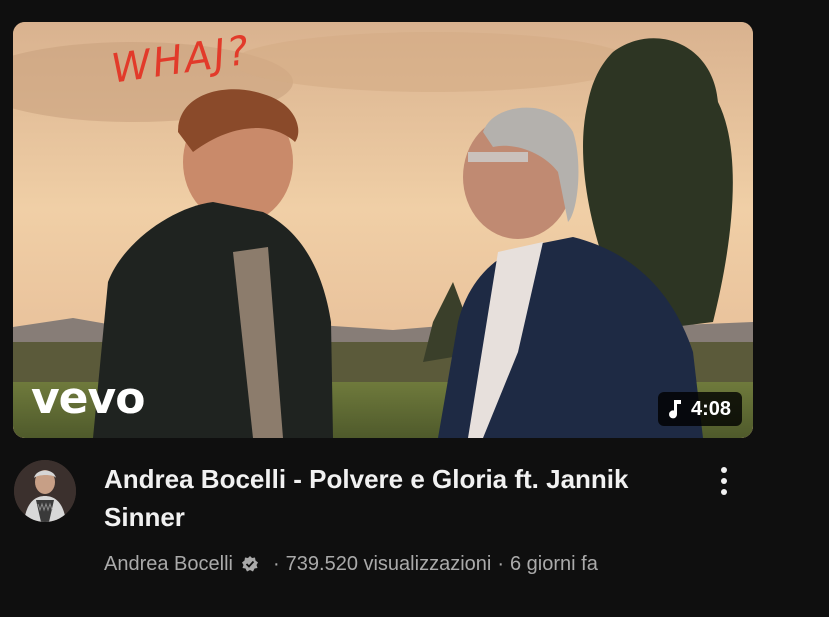 The image size is (829, 617). I want to click on music-note-icon, so click(674, 409).